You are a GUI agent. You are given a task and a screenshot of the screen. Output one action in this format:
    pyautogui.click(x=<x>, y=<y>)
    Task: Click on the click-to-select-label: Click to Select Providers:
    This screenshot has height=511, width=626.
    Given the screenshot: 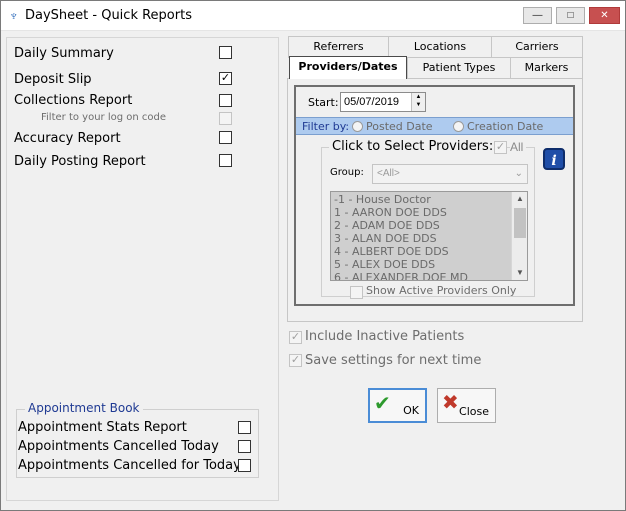 What is the action you would take?
    pyautogui.click(x=413, y=146)
    